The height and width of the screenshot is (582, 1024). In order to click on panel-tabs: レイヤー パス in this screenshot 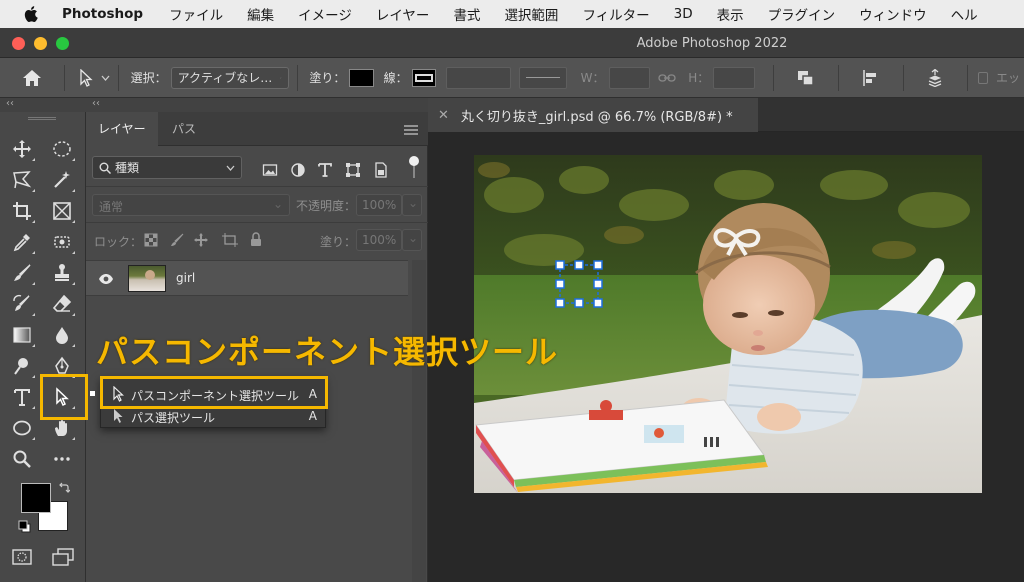, I will do `click(257, 129)`.